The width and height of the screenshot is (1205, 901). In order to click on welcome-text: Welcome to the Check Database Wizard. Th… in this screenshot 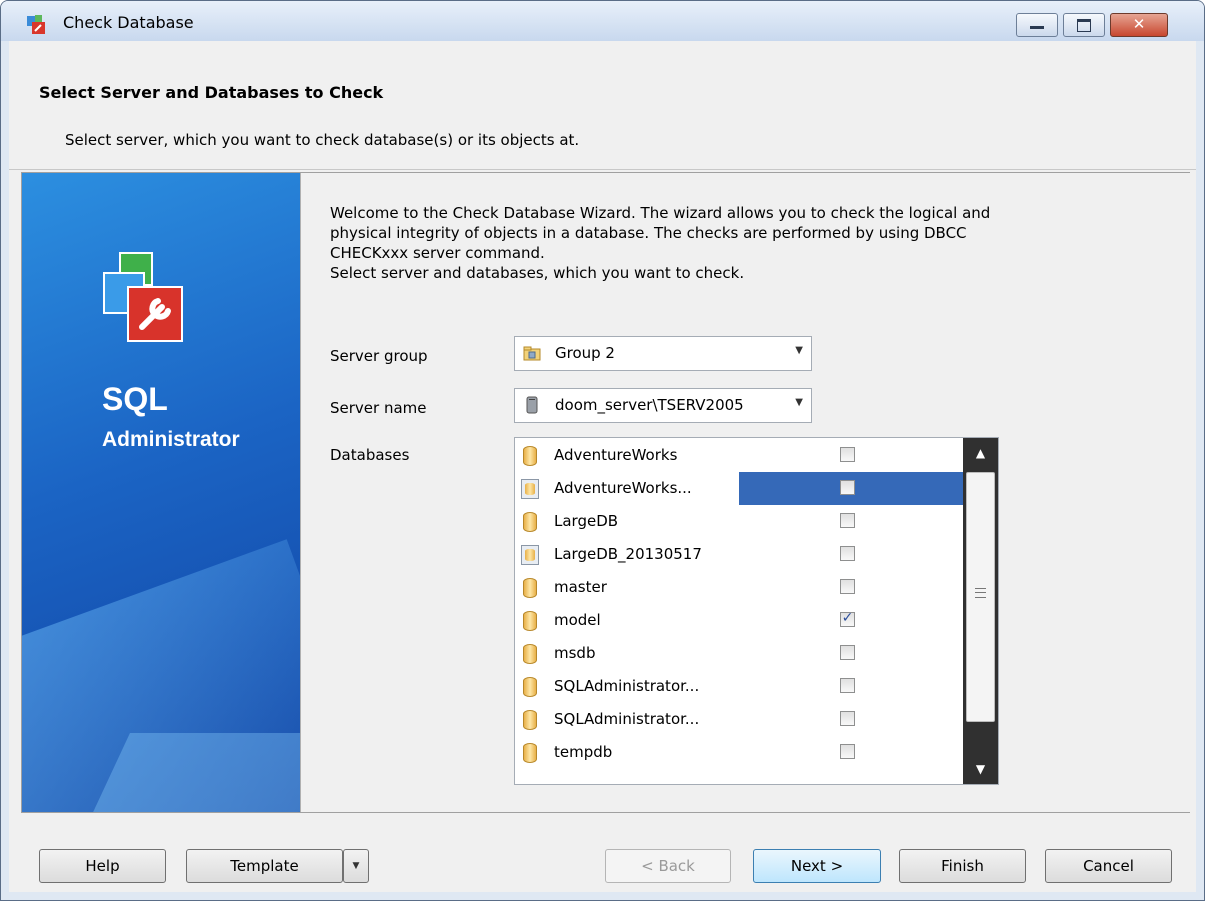, I will do `click(660, 243)`.